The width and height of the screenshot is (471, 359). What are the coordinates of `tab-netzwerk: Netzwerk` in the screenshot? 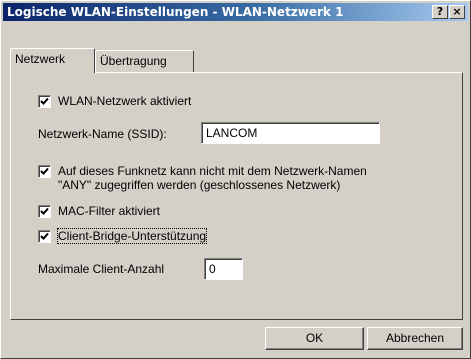 It's located at (52, 60).